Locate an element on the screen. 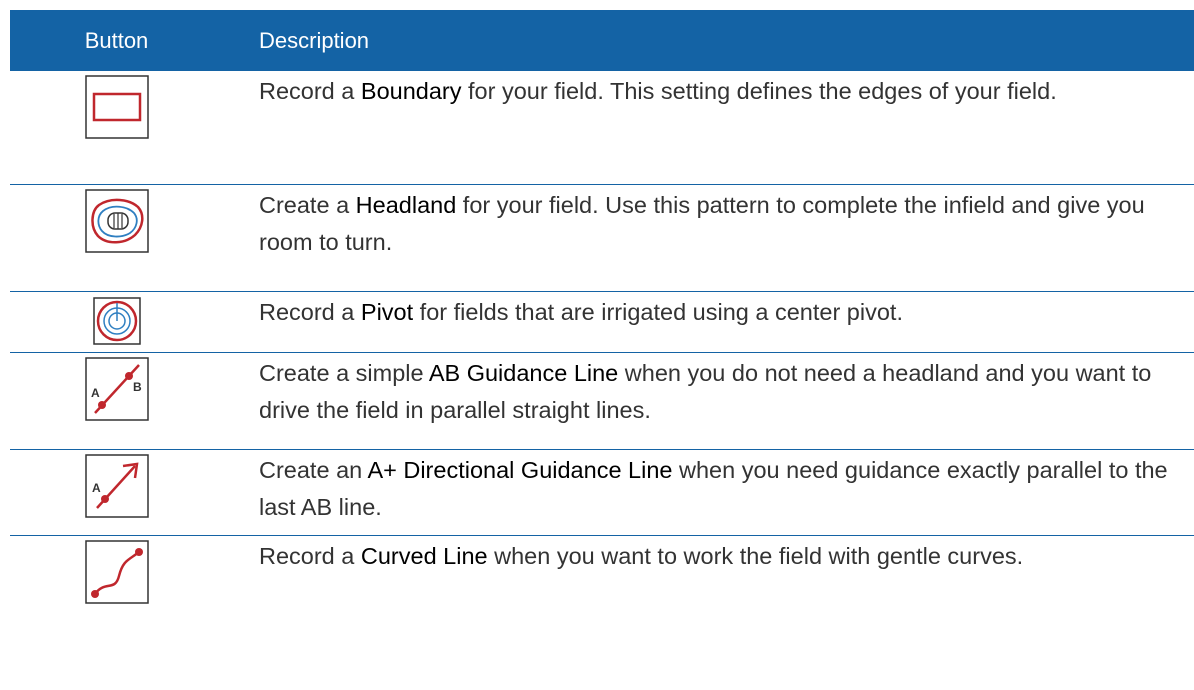 This screenshot has height=690, width=1194. curved-line-icon is located at coordinates (116, 572).